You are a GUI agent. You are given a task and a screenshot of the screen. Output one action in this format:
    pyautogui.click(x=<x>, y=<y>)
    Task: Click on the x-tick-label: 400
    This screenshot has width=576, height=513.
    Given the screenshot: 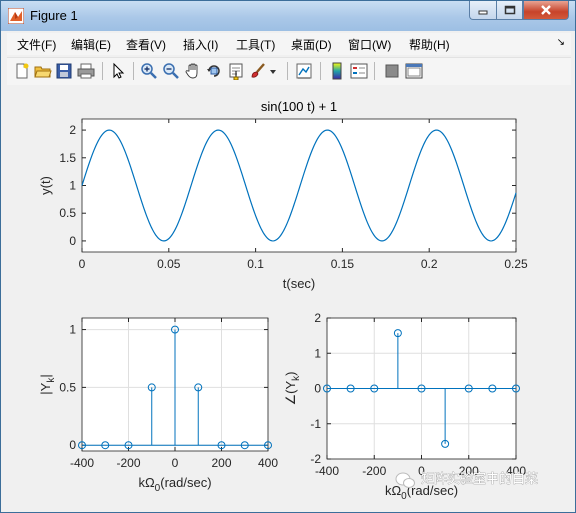 What is the action you would take?
    pyautogui.click(x=268, y=463)
    